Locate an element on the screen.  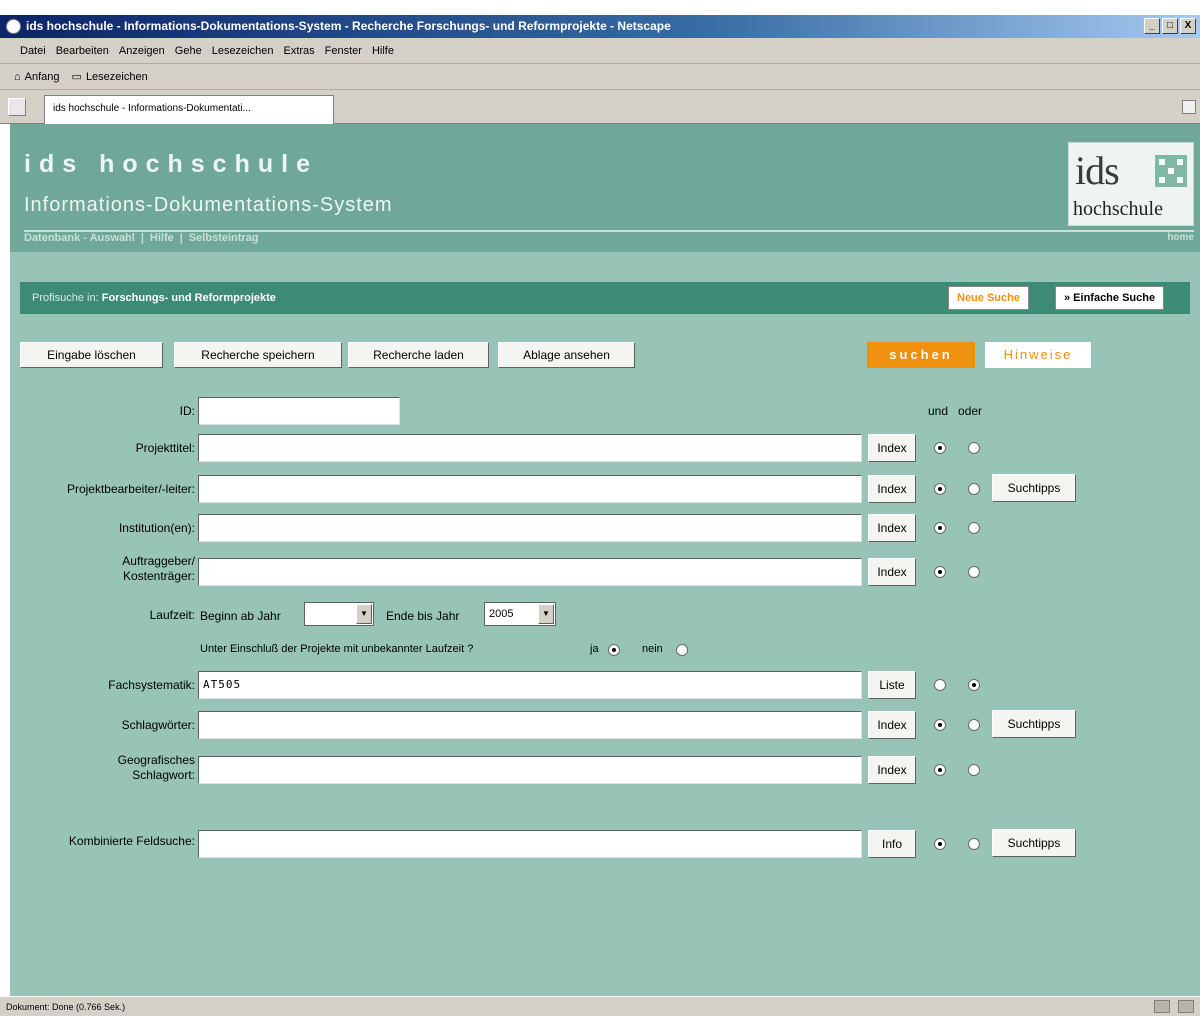
bearbeiter-und-radio is located at coordinates (940, 489).